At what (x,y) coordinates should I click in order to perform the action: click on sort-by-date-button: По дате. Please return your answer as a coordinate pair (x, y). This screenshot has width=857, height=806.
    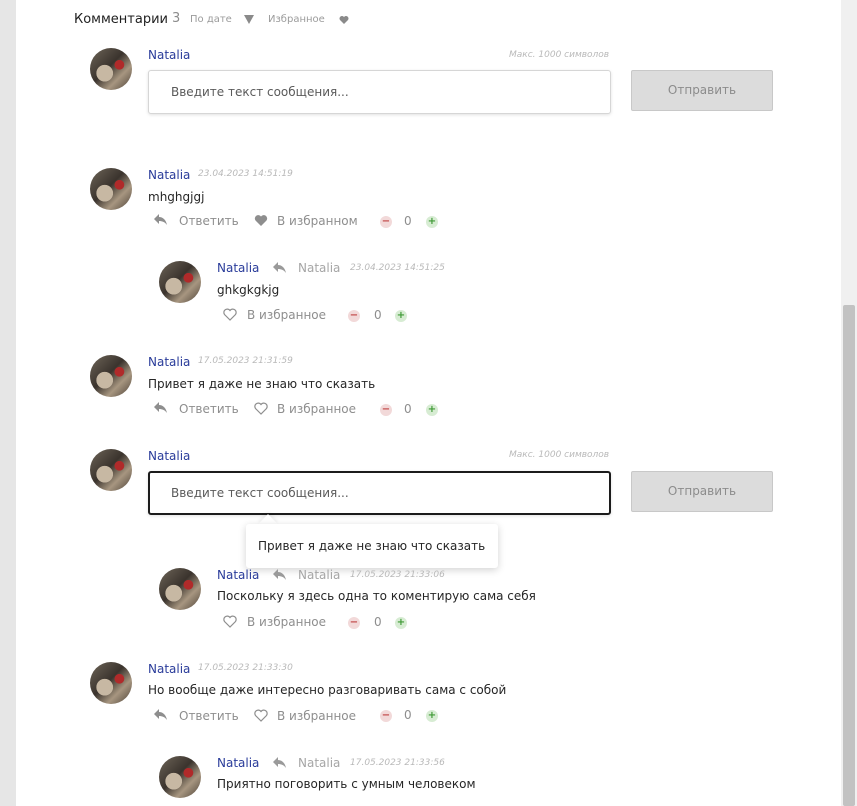
    Looking at the image, I should click on (211, 19).